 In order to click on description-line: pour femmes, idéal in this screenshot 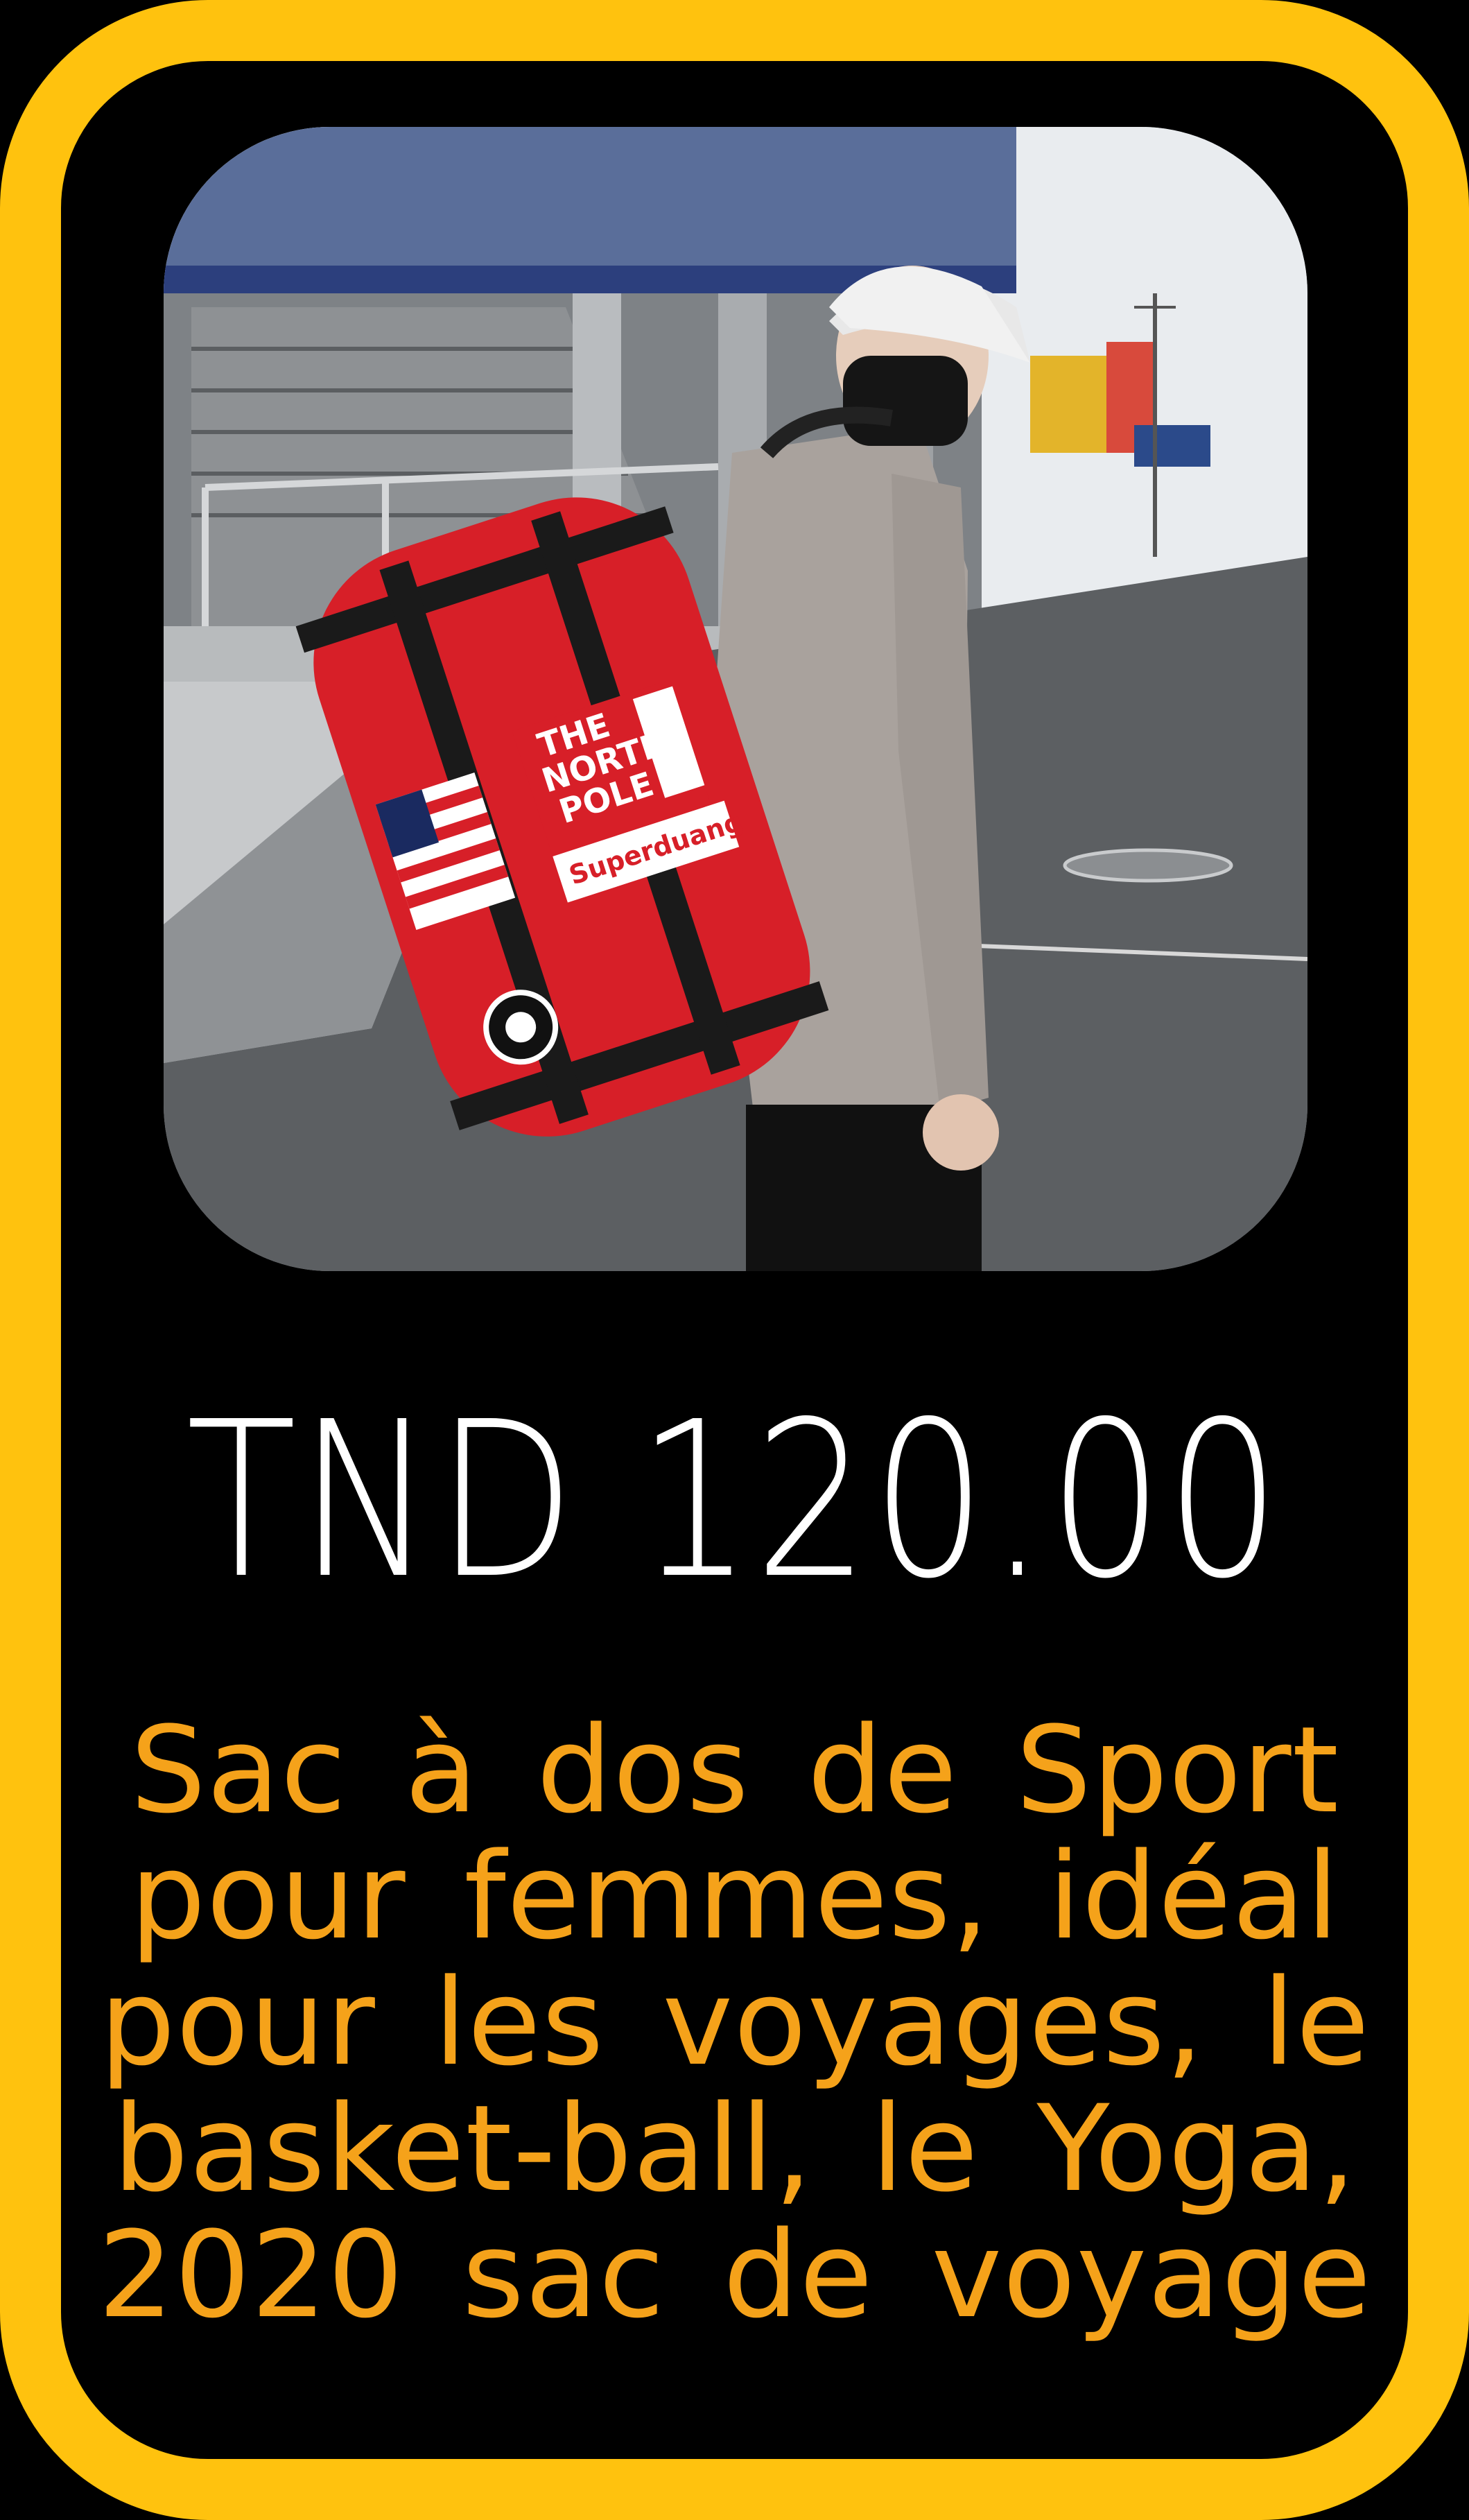, I will do `click(735, 1897)`.